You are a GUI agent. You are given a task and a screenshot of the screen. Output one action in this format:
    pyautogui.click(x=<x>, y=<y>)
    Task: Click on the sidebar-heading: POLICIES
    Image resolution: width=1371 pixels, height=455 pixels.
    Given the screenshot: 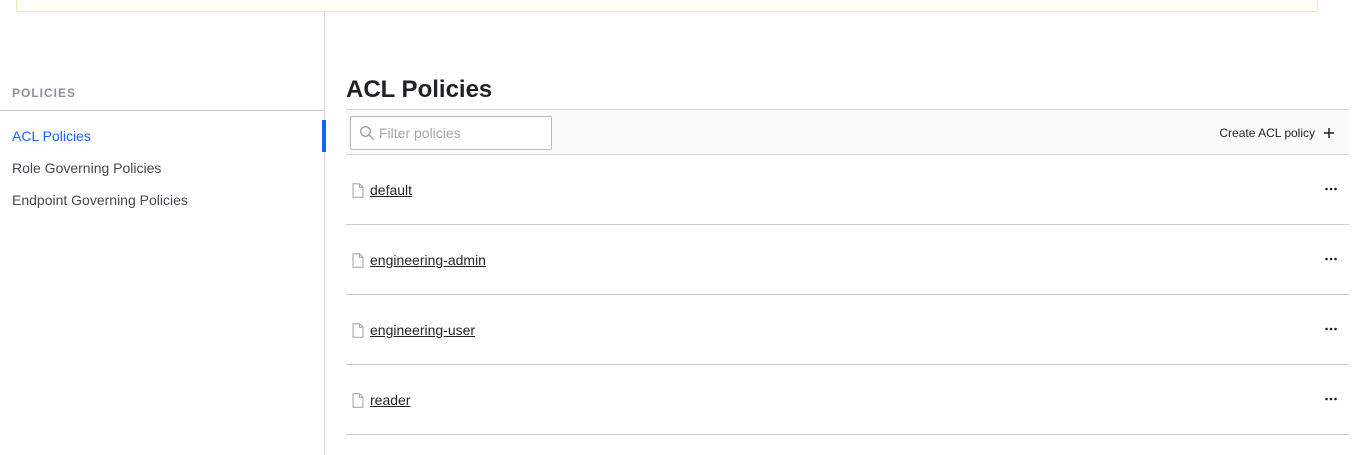 What is the action you would take?
    pyautogui.click(x=44, y=93)
    